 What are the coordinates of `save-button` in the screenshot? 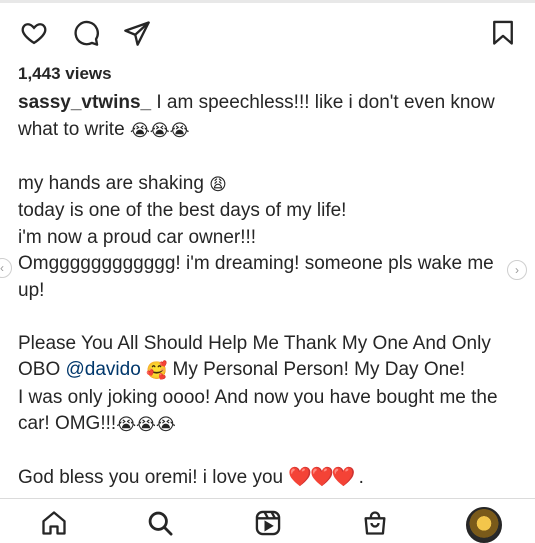 It's located at (503, 33).